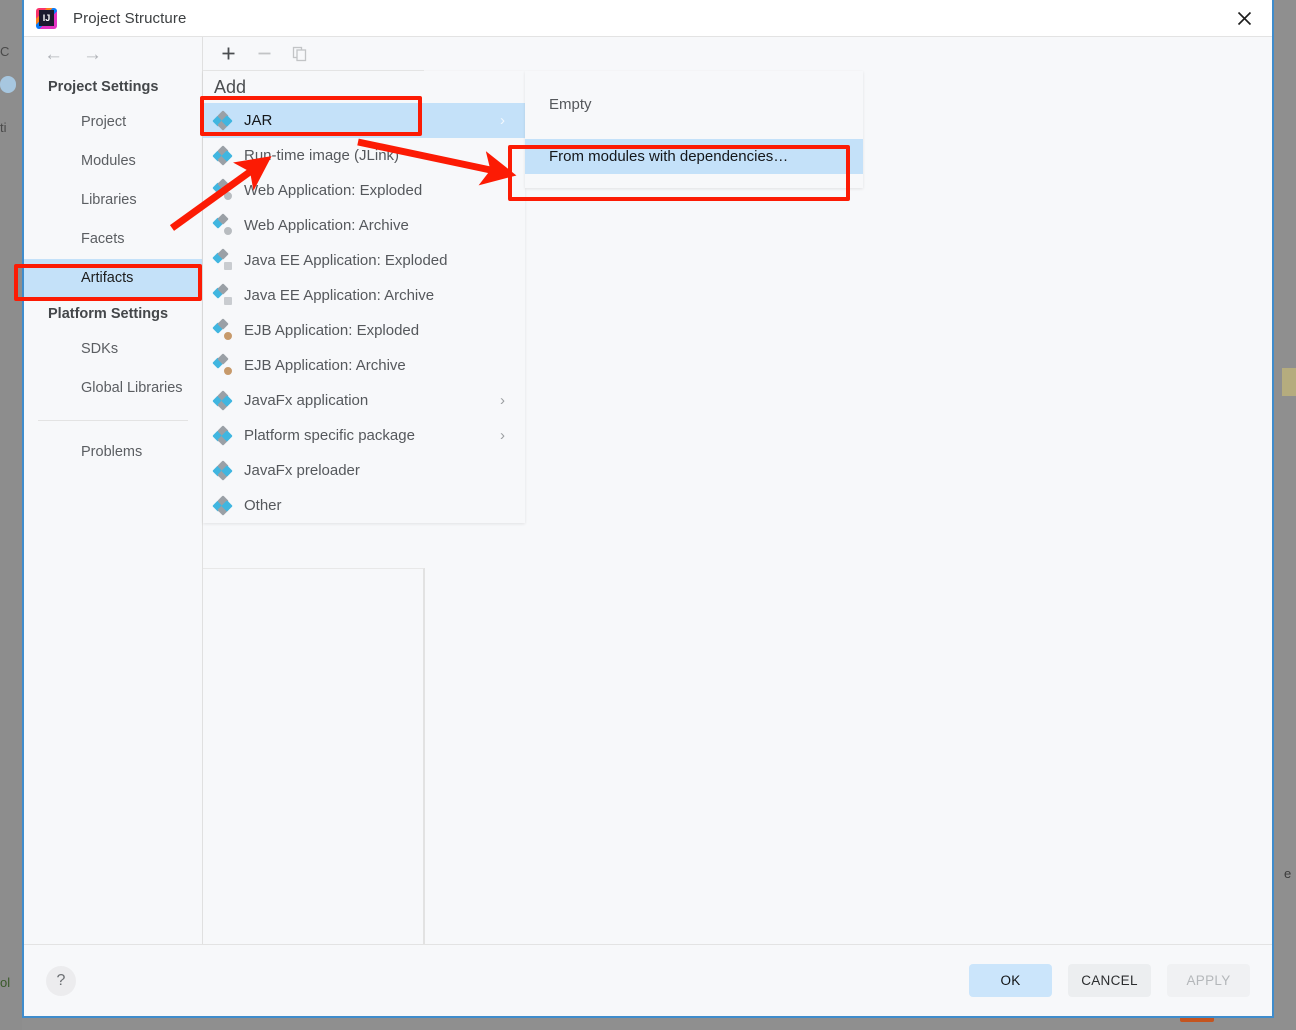 Image resolution: width=1296 pixels, height=1030 pixels. Describe the element at coordinates (1208, 980) in the screenshot. I see `apply-button: APPLY` at that location.